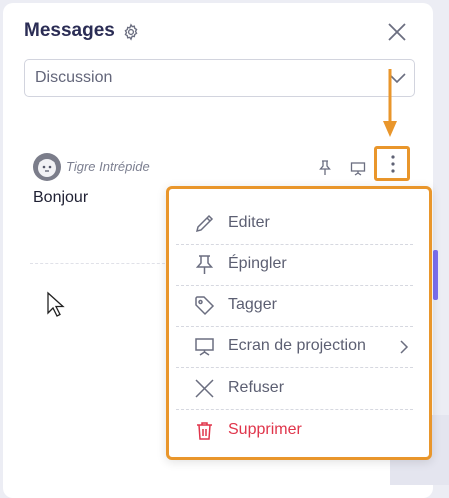 This screenshot has height=498, width=449. I want to click on menu-item-delete: Supprimer, so click(294, 431).